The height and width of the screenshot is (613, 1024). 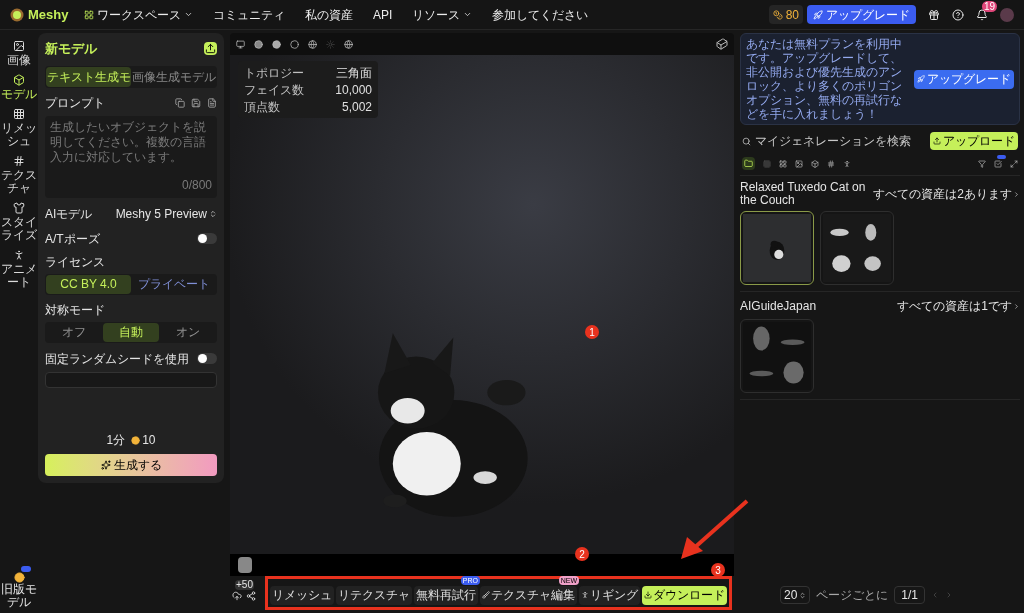 What do you see at coordinates (258, 44) in the screenshot?
I see `shaded-sphere-icon` at bounding box center [258, 44].